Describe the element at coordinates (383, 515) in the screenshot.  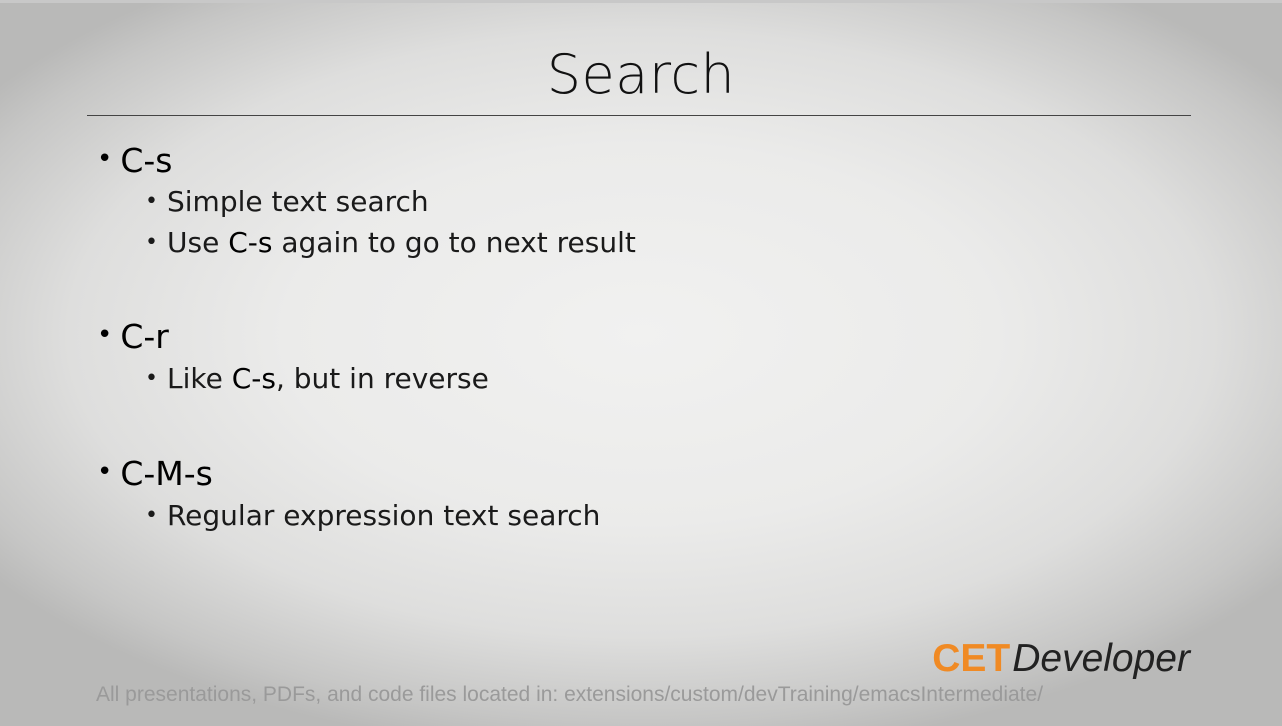
I see `sub-bullet-text: Regular expression text search` at that location.